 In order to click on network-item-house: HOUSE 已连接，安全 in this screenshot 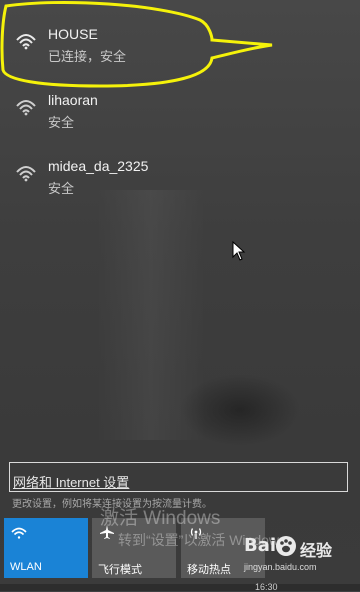, I will do `click(180, 49)`.